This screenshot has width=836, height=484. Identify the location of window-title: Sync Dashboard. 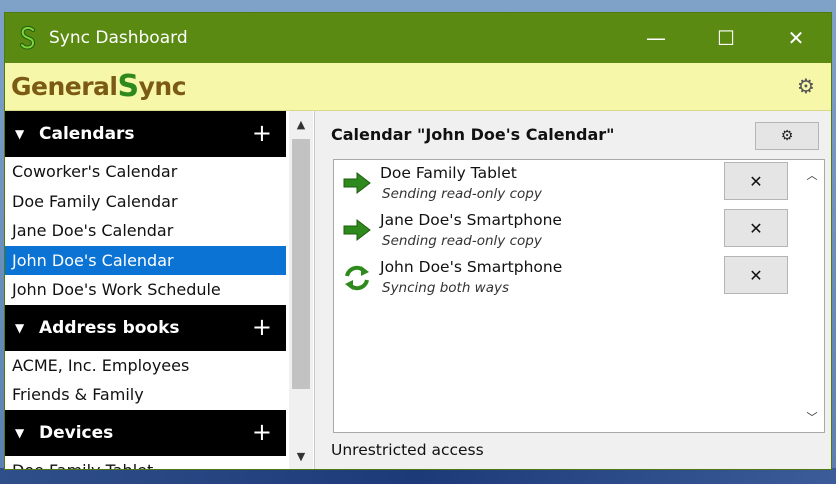
(118, 38).